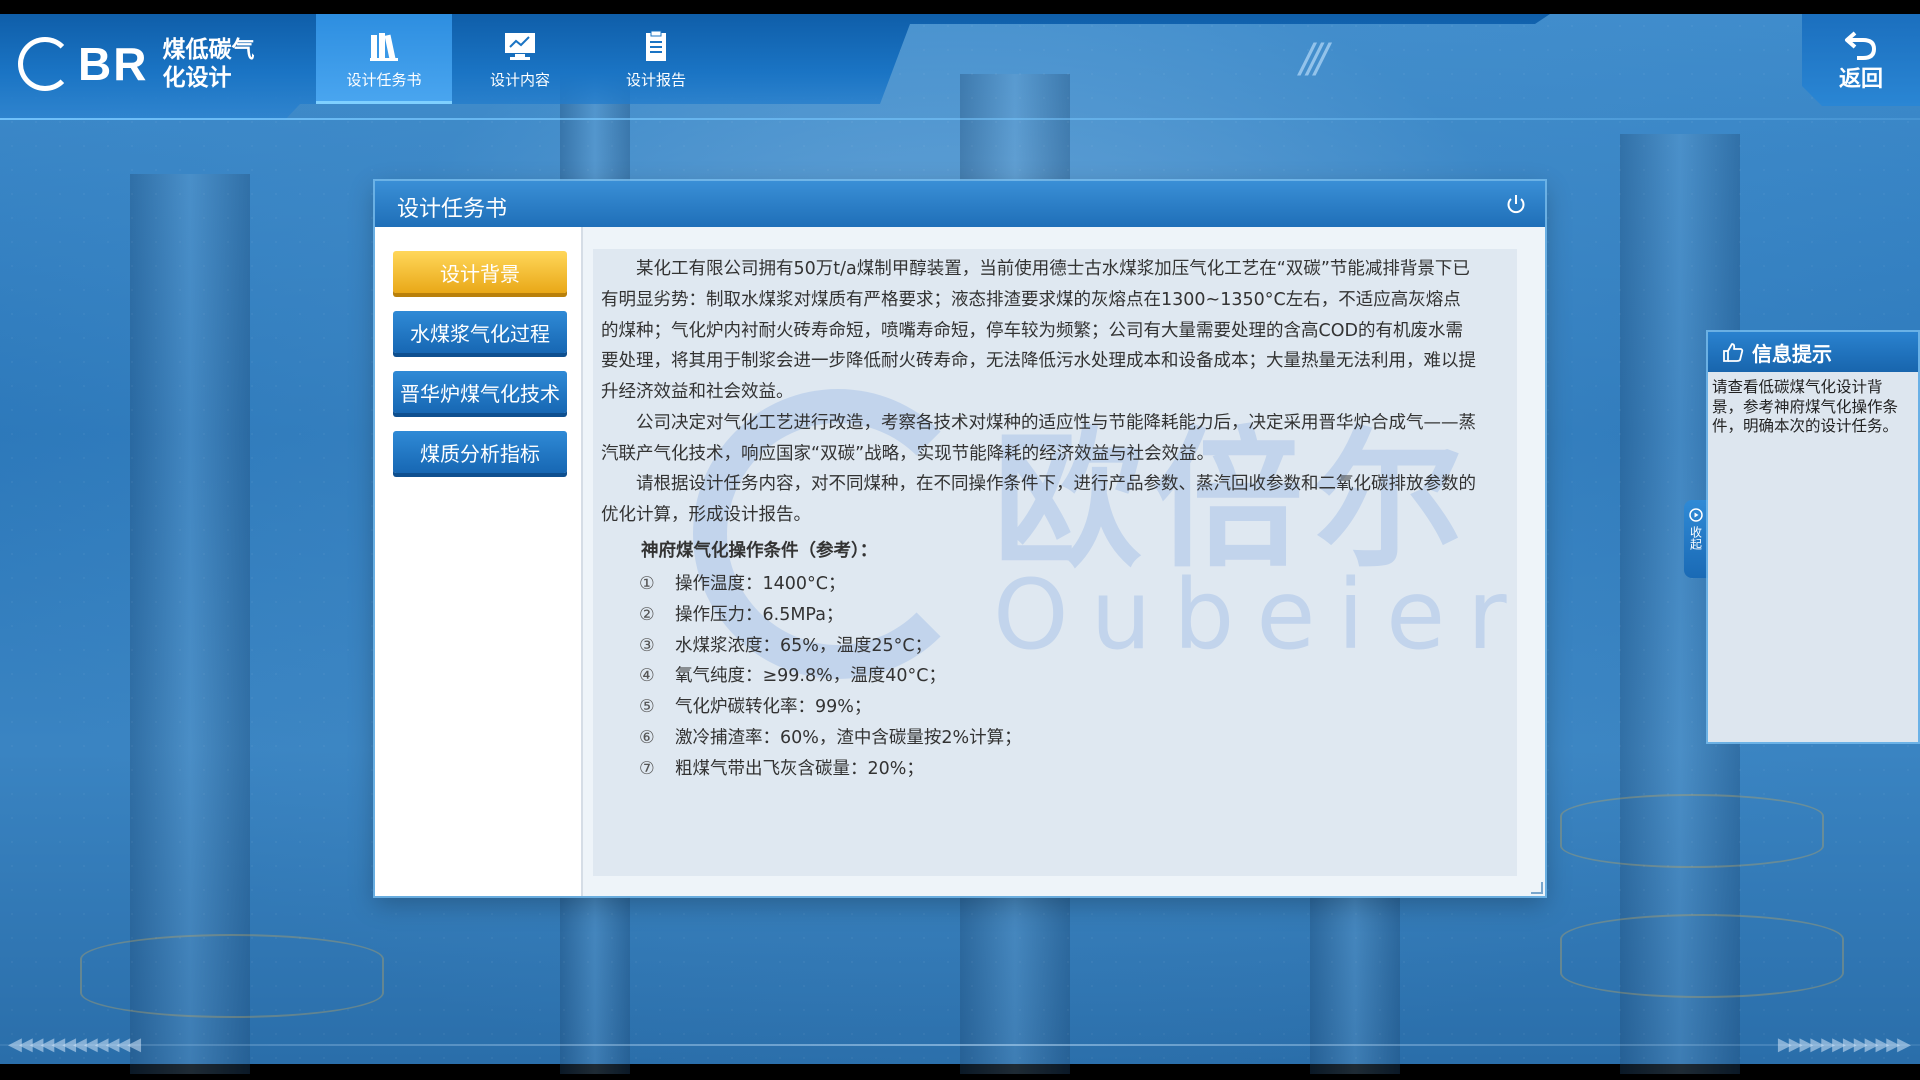 This screenshot has width=1920, height=1080. What do you see at coordinates (804, 645) in the screenshot?
I see `item-text: 水煤浆浓度：65%，温度25°C；` at bounding box center [804, 645].